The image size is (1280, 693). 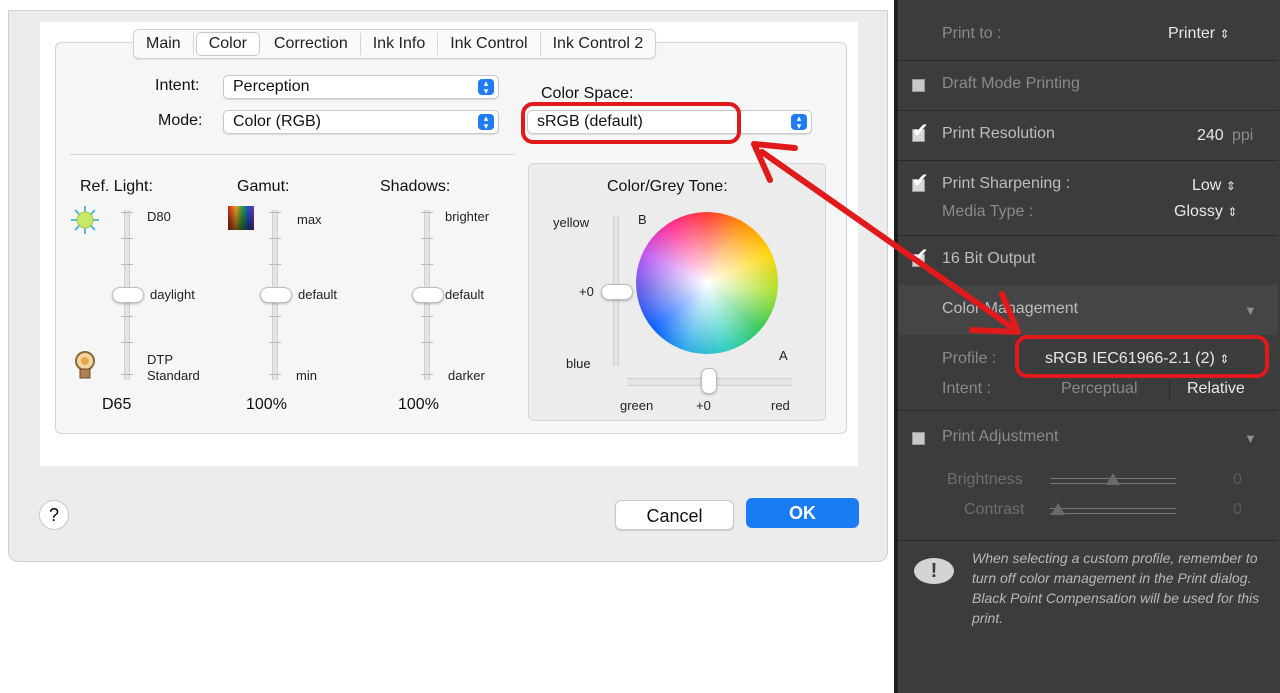 I want to click on exclamation-icon: !, so click(x=934, y=571).